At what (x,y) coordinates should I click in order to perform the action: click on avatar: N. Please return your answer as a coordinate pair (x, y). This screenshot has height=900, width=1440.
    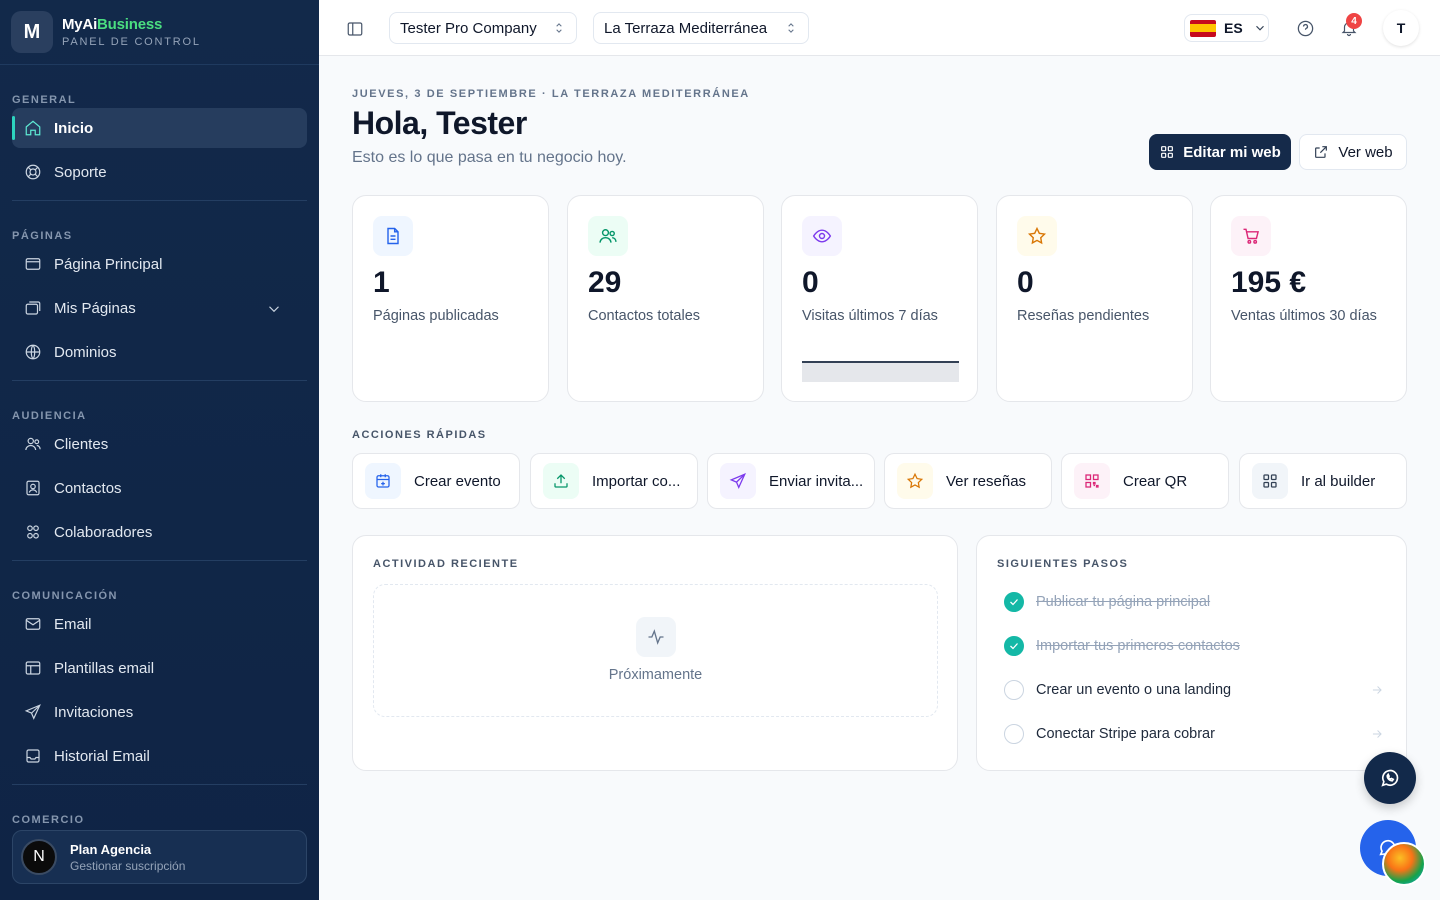
    Looking at the image, I should click on (39, 857).